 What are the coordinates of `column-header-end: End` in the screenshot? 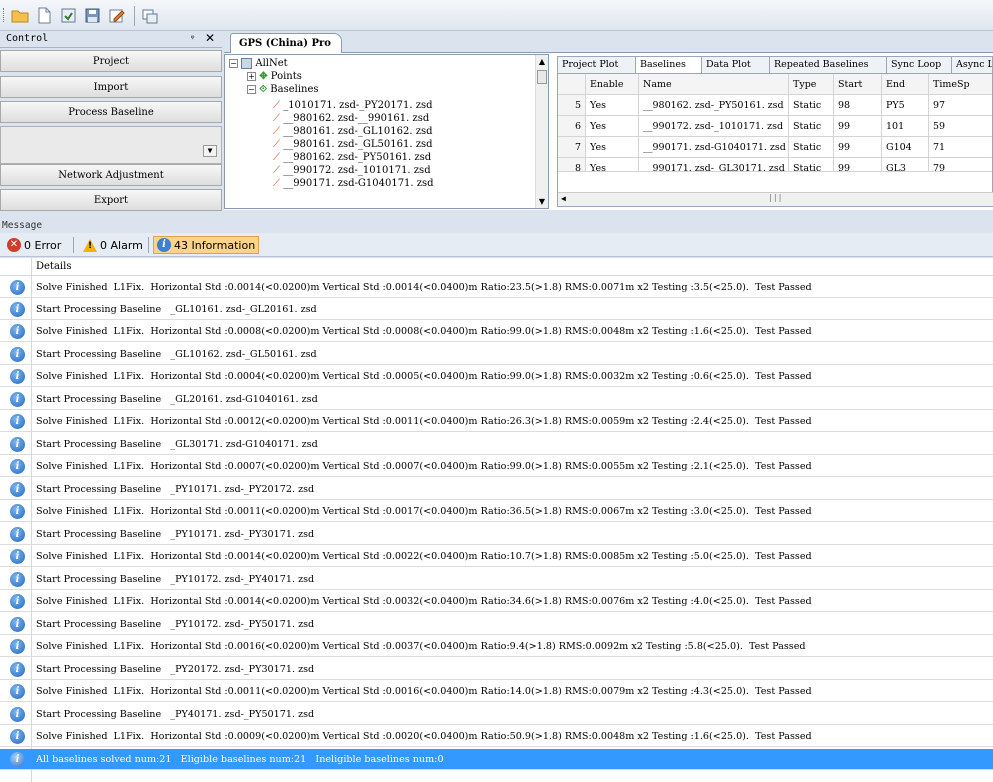 It's located at (905, 84).